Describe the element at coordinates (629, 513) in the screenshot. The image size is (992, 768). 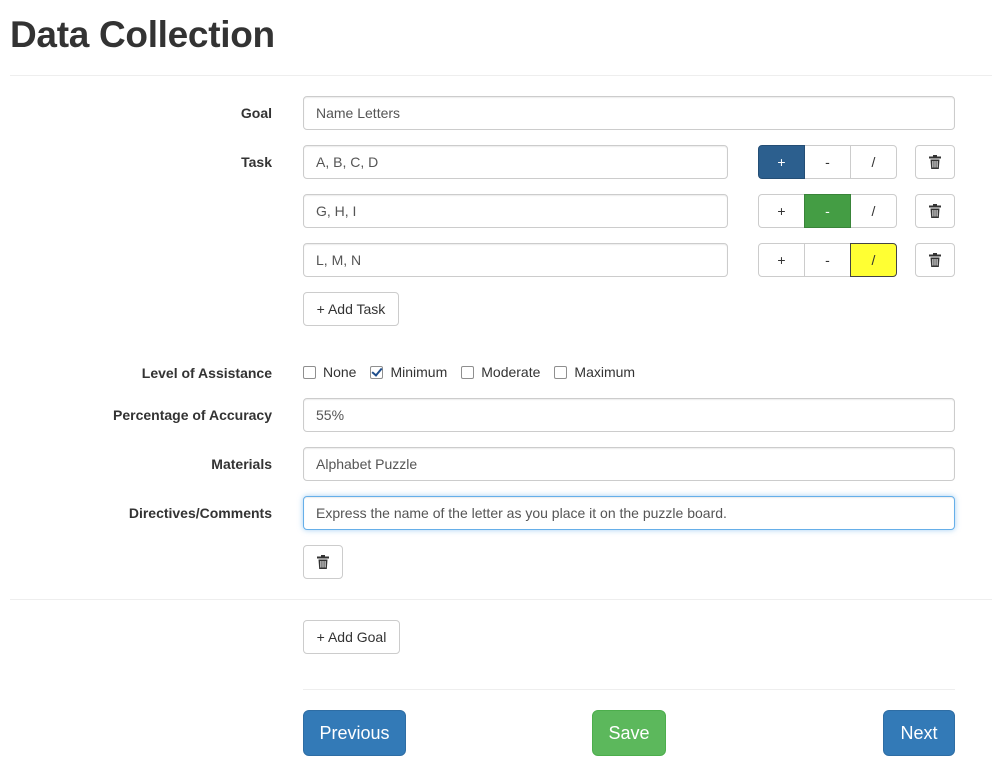
I see `comments-input` at that location.